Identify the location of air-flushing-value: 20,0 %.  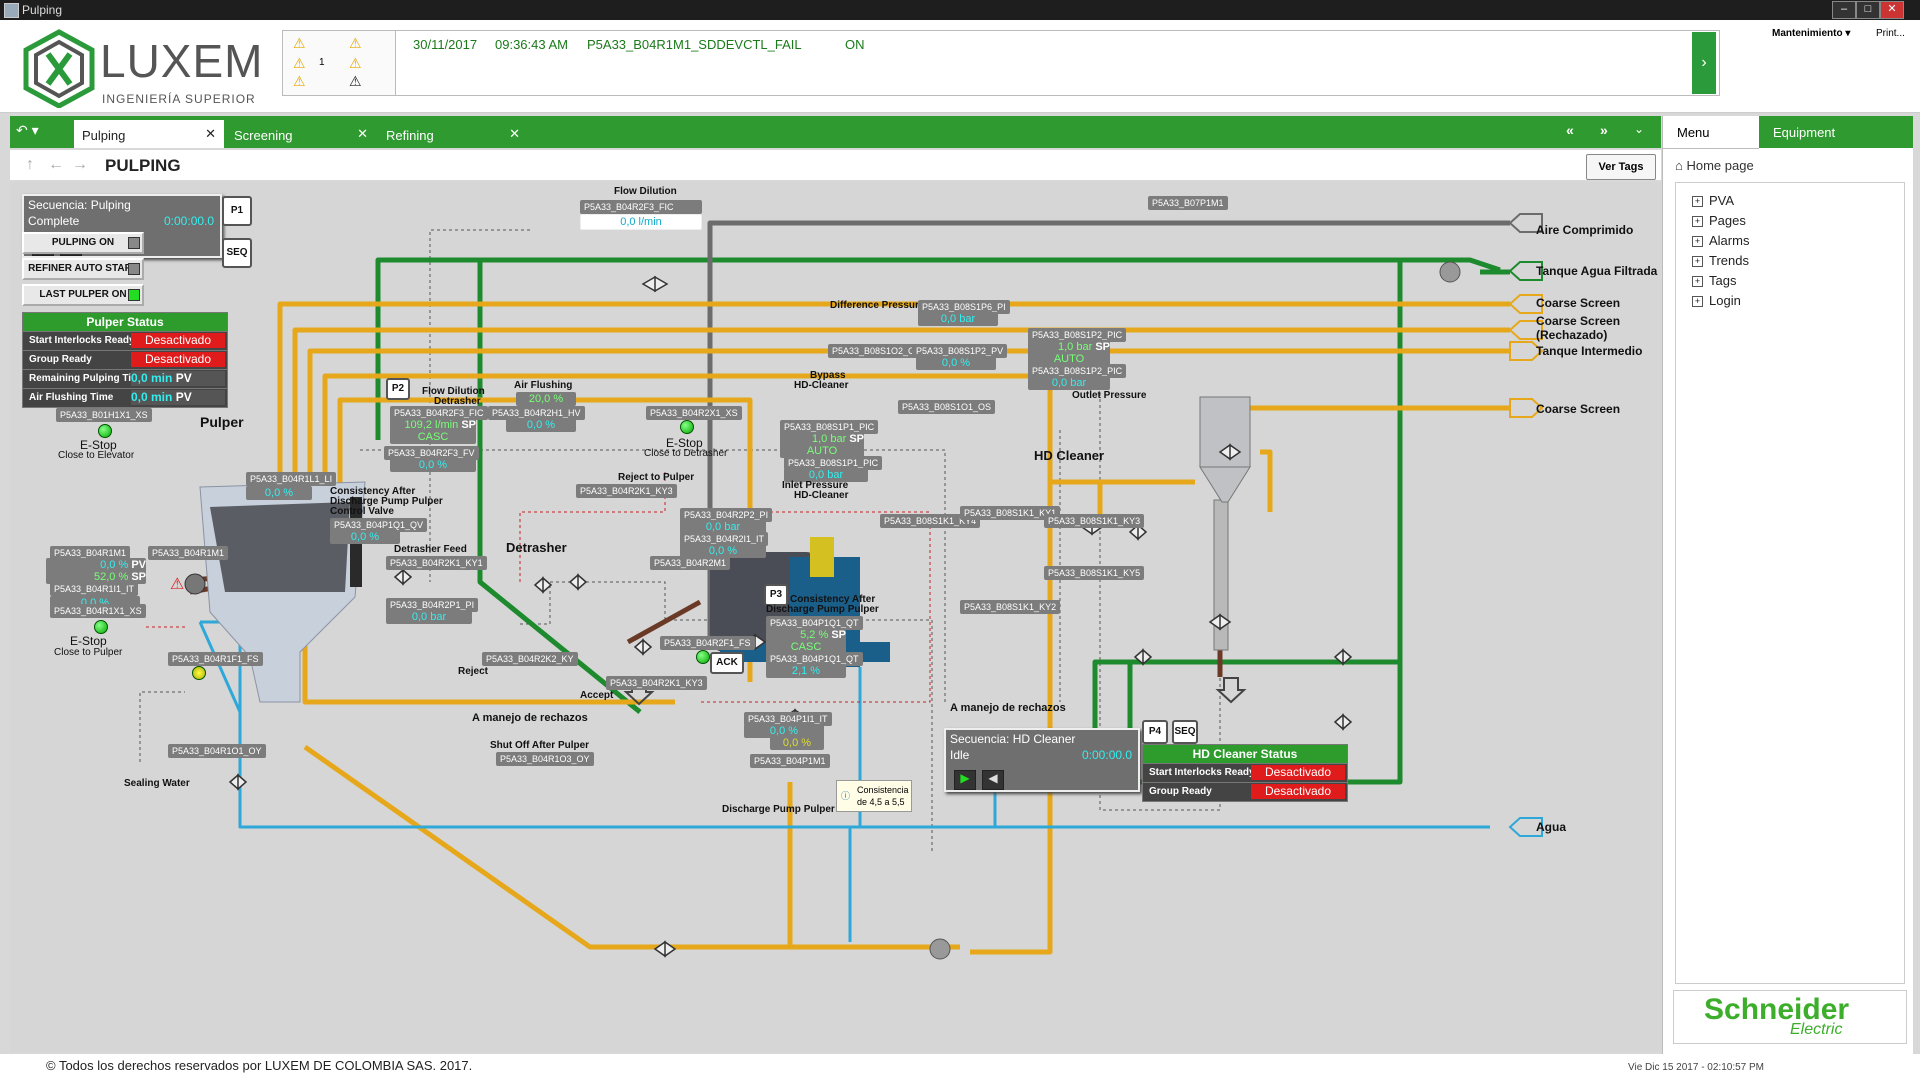
(546, 399).